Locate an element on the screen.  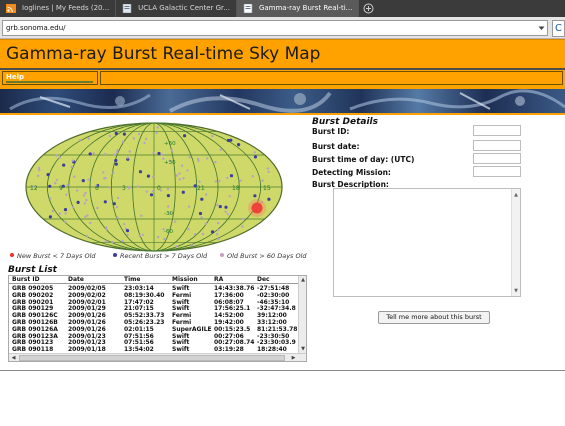
burst-id-field is located at coordinates (497, 130).